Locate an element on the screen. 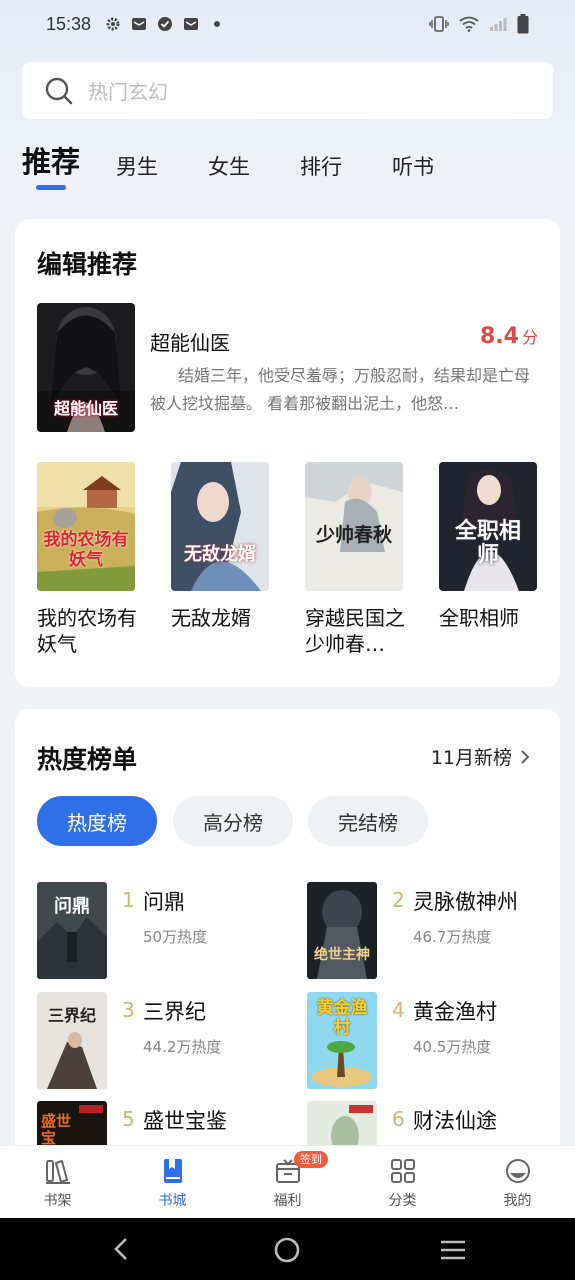 The width and height of the screenshot is (575, 1280). rank-book-cover: 三界纪 is located at coordinates (72, 1040).